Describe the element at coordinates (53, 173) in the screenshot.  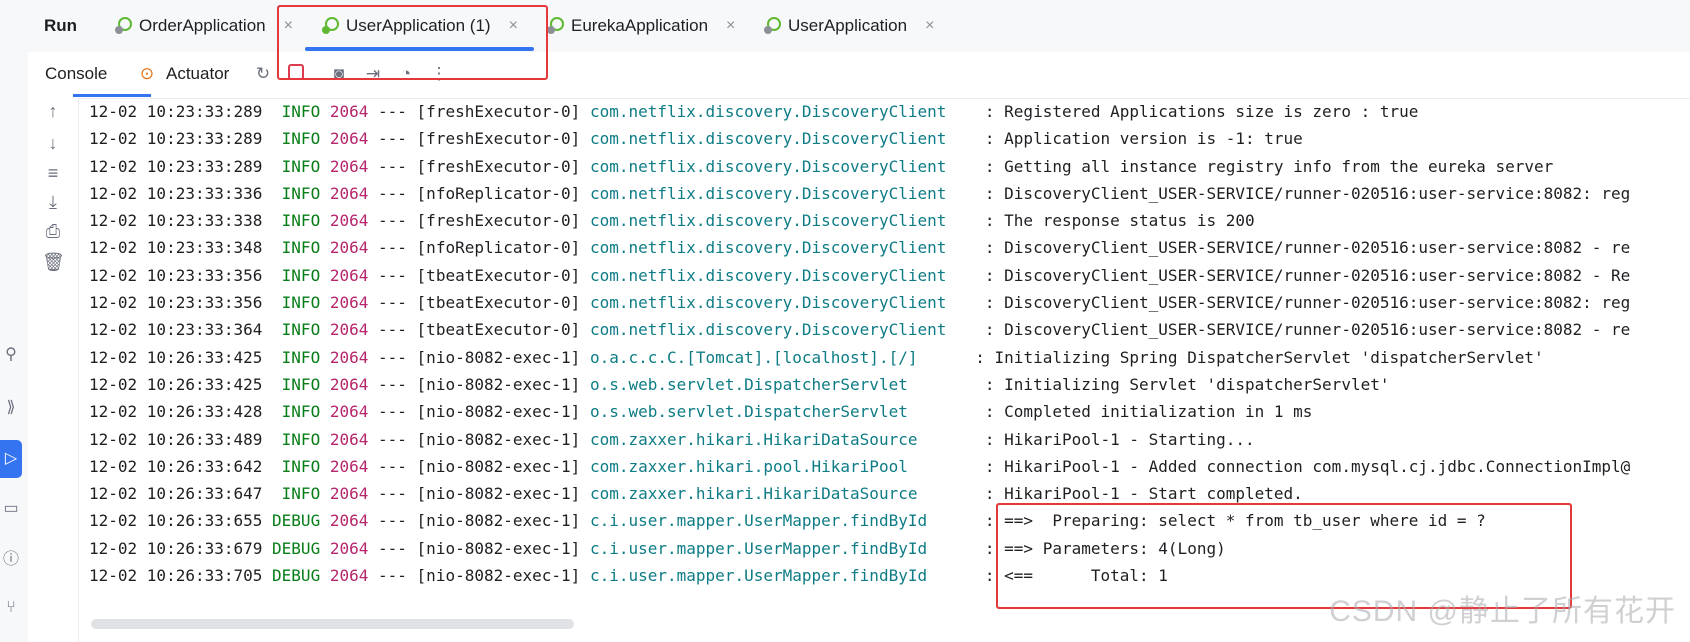
I see `soft-wrap-icon: ≡` at that location.